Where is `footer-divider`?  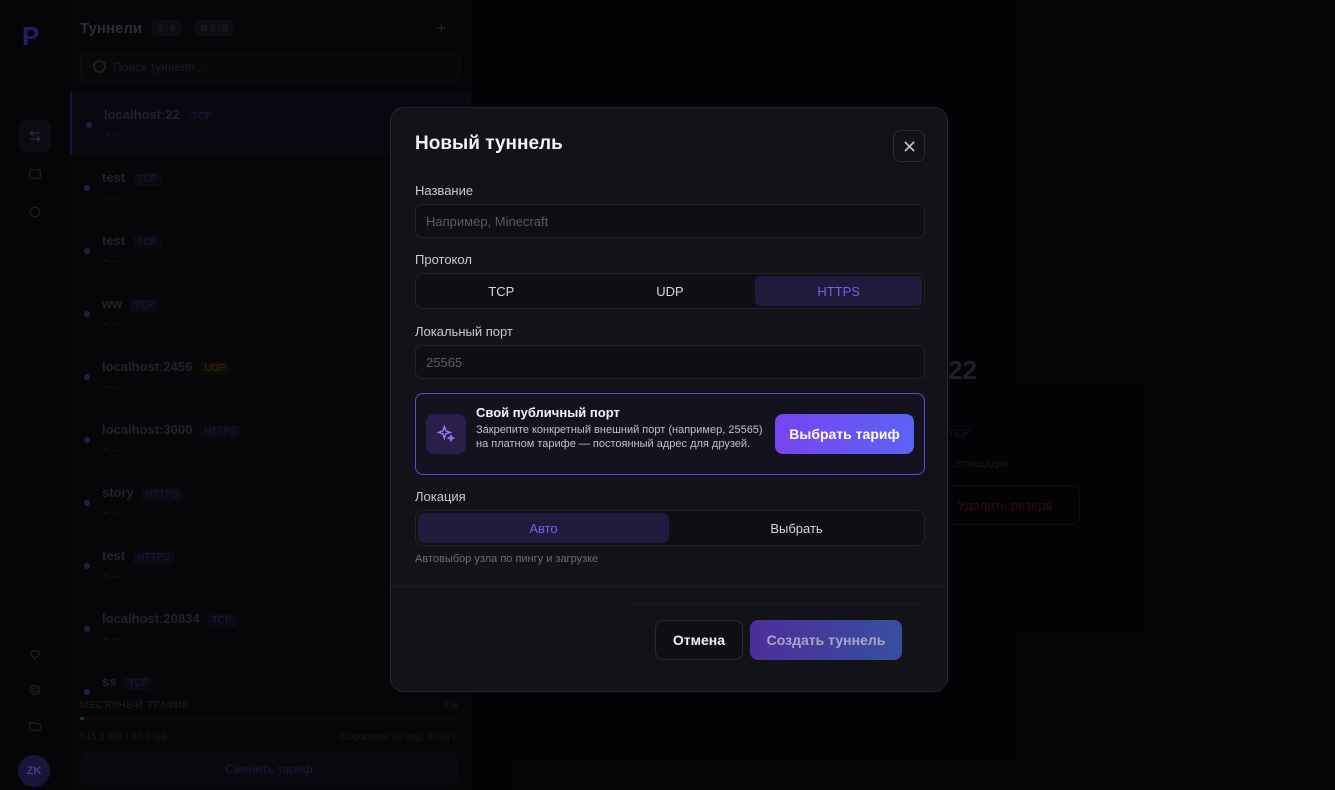
footer-divider is located at coordinates (669, 586).